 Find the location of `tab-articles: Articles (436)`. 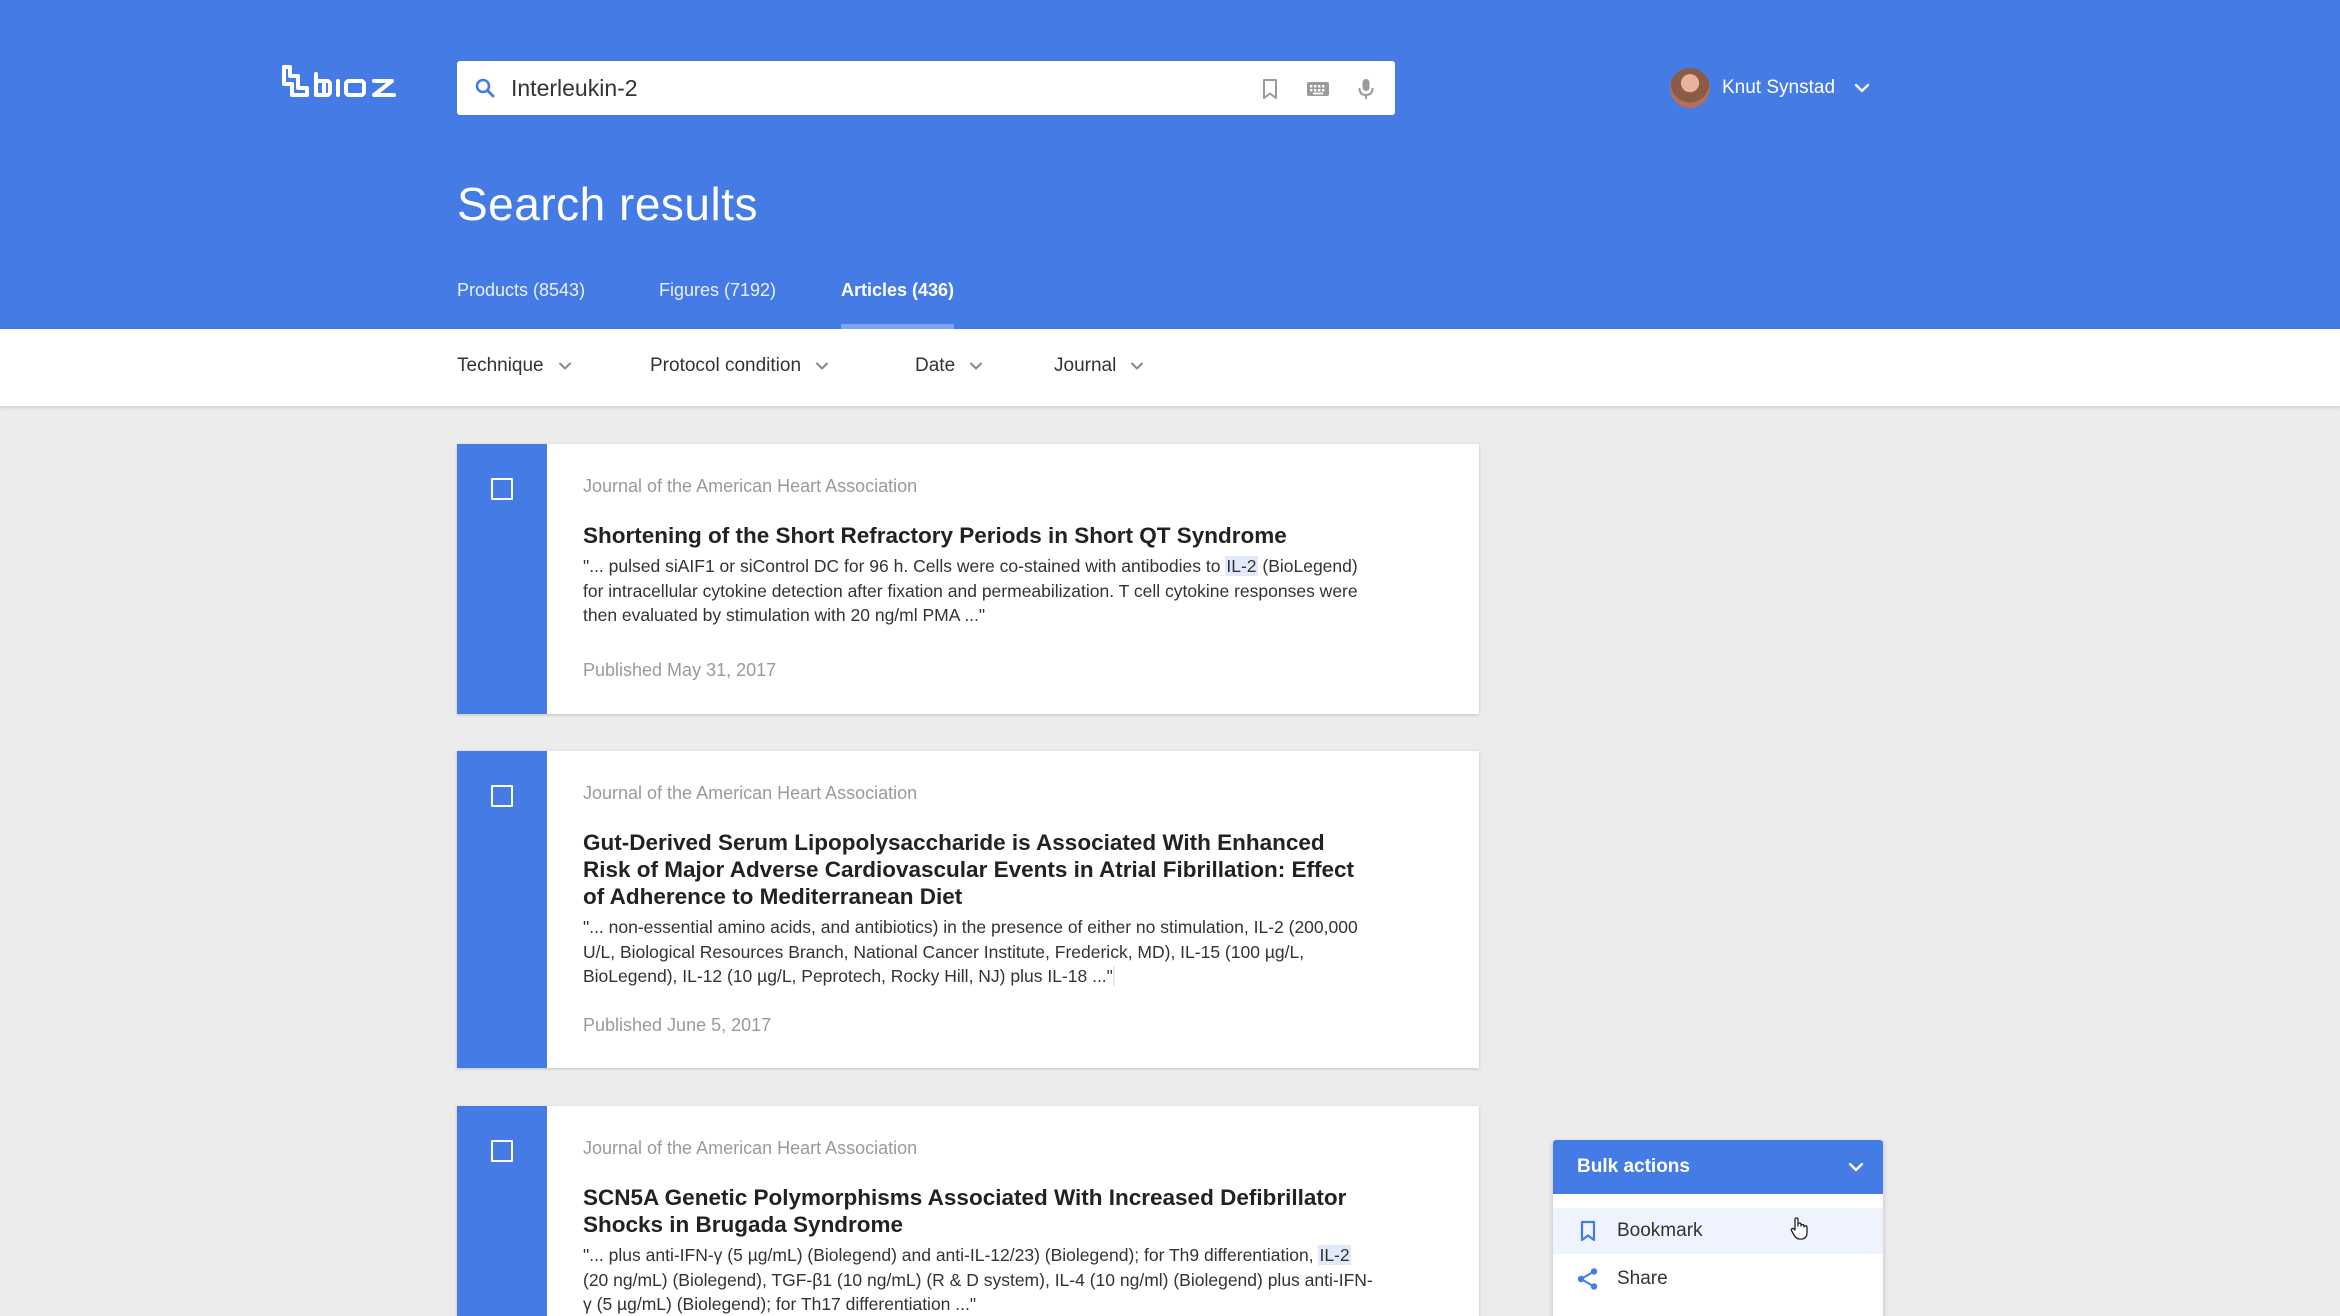

tab-articles: Articles (436) is located at coordinates (898, 304).